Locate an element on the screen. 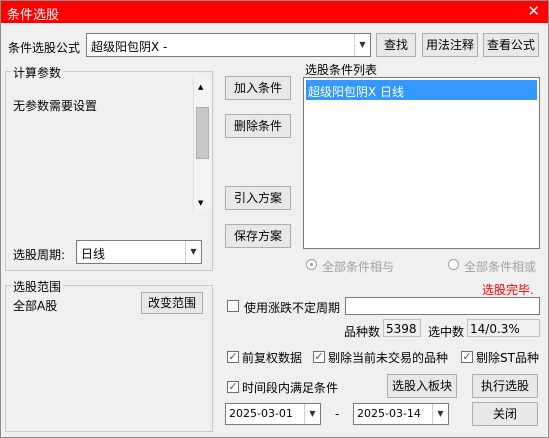 This screenshot has width=549, height=438. range-group-label: 选股范围 is located at coordinates (37, 286).